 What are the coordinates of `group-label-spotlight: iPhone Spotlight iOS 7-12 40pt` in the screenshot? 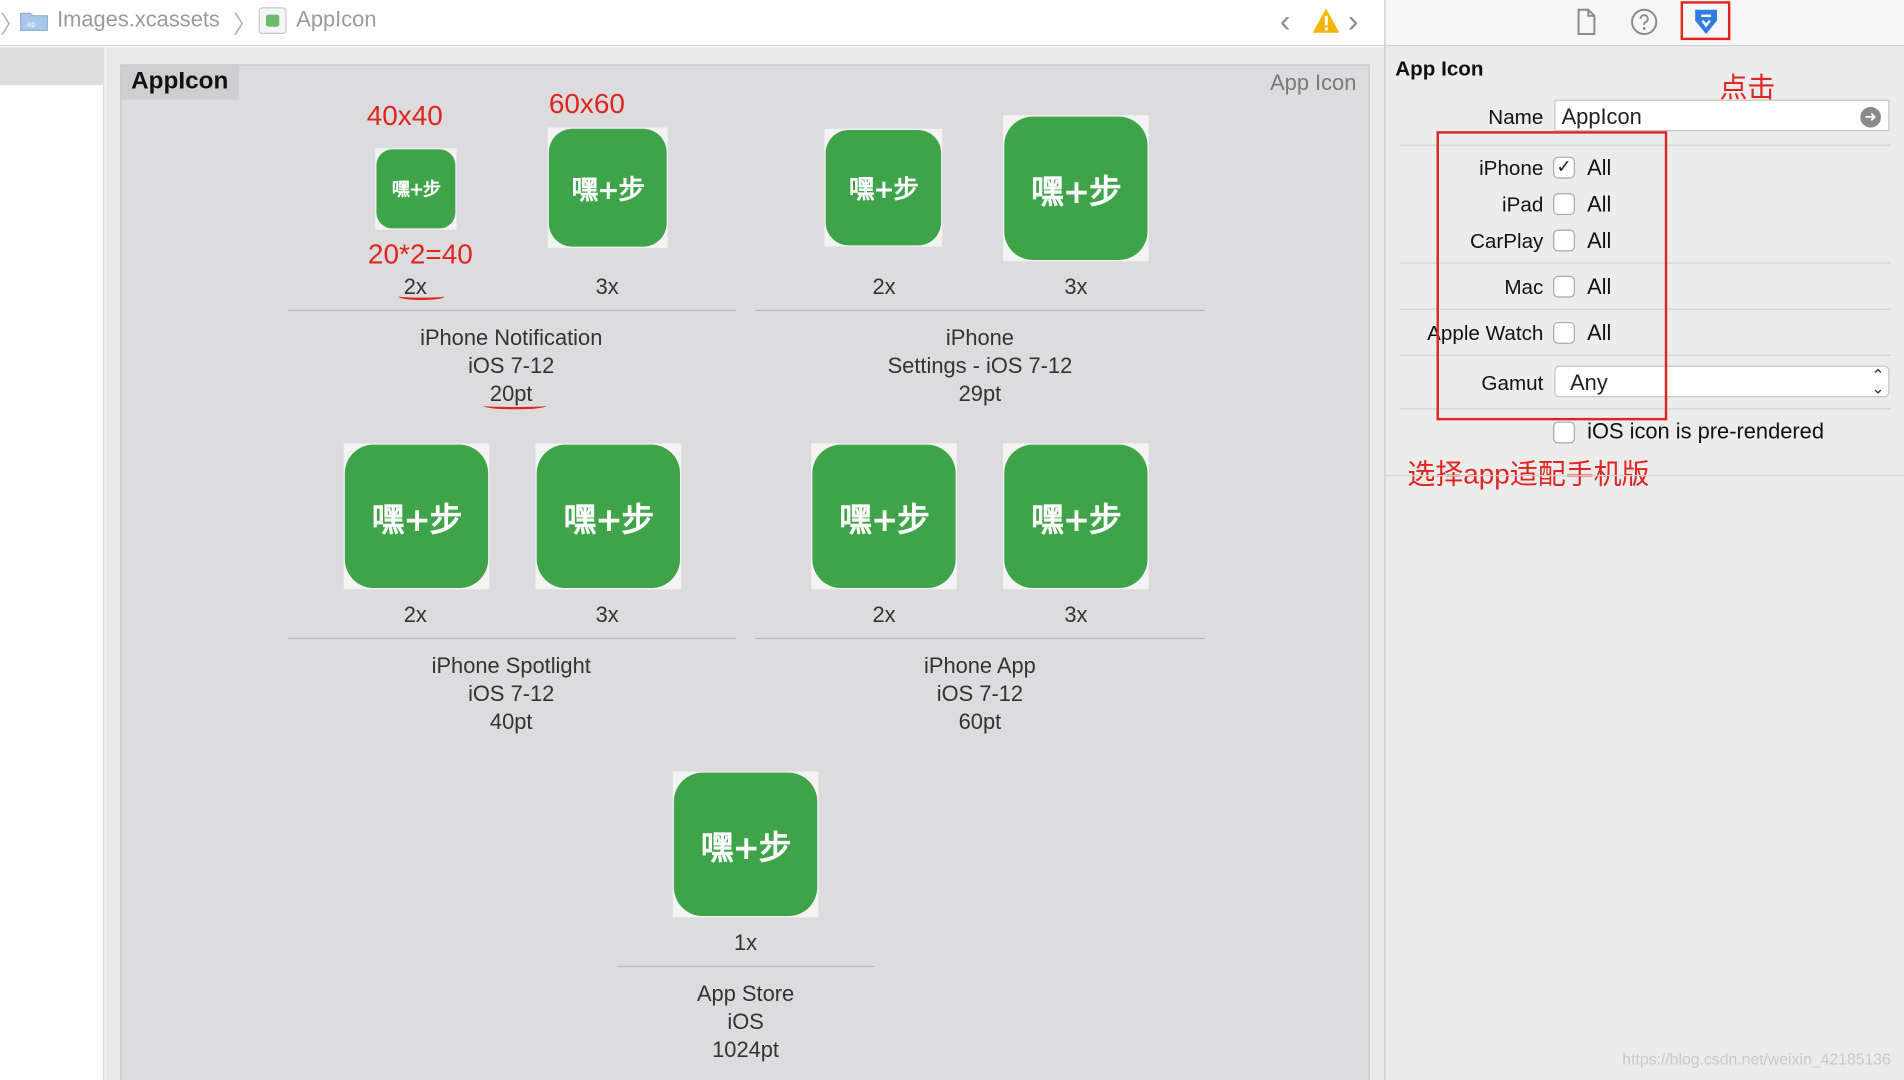 It's located at (511, 694).